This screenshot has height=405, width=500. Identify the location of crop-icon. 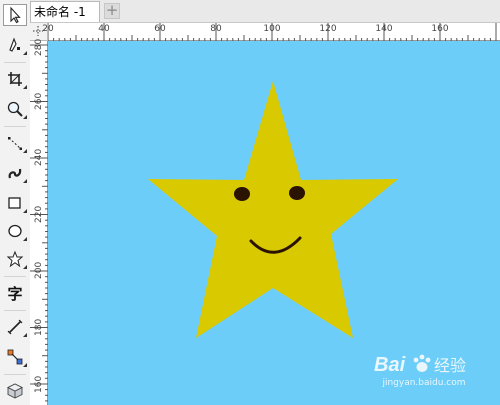
(15, 79).